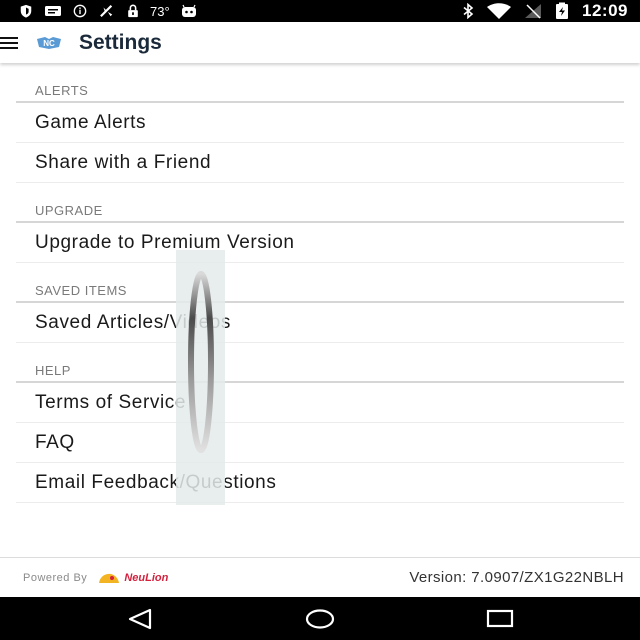 Image resolution: width=640 pixels, height=640 pixels. I want to click on app-bar: NC Settings, so click(320, 42).